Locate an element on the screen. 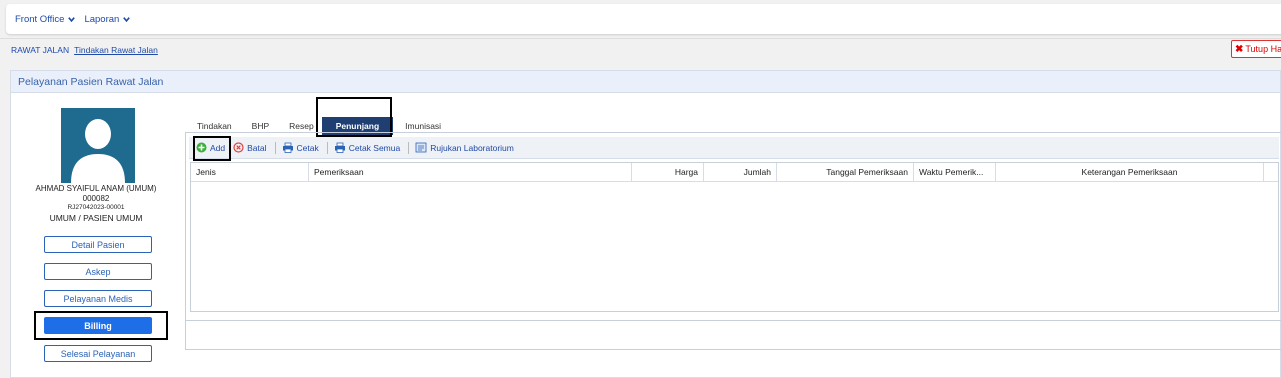  close-tab-button: ✖ Tutup Ha is located at coordinates (1256, 49).